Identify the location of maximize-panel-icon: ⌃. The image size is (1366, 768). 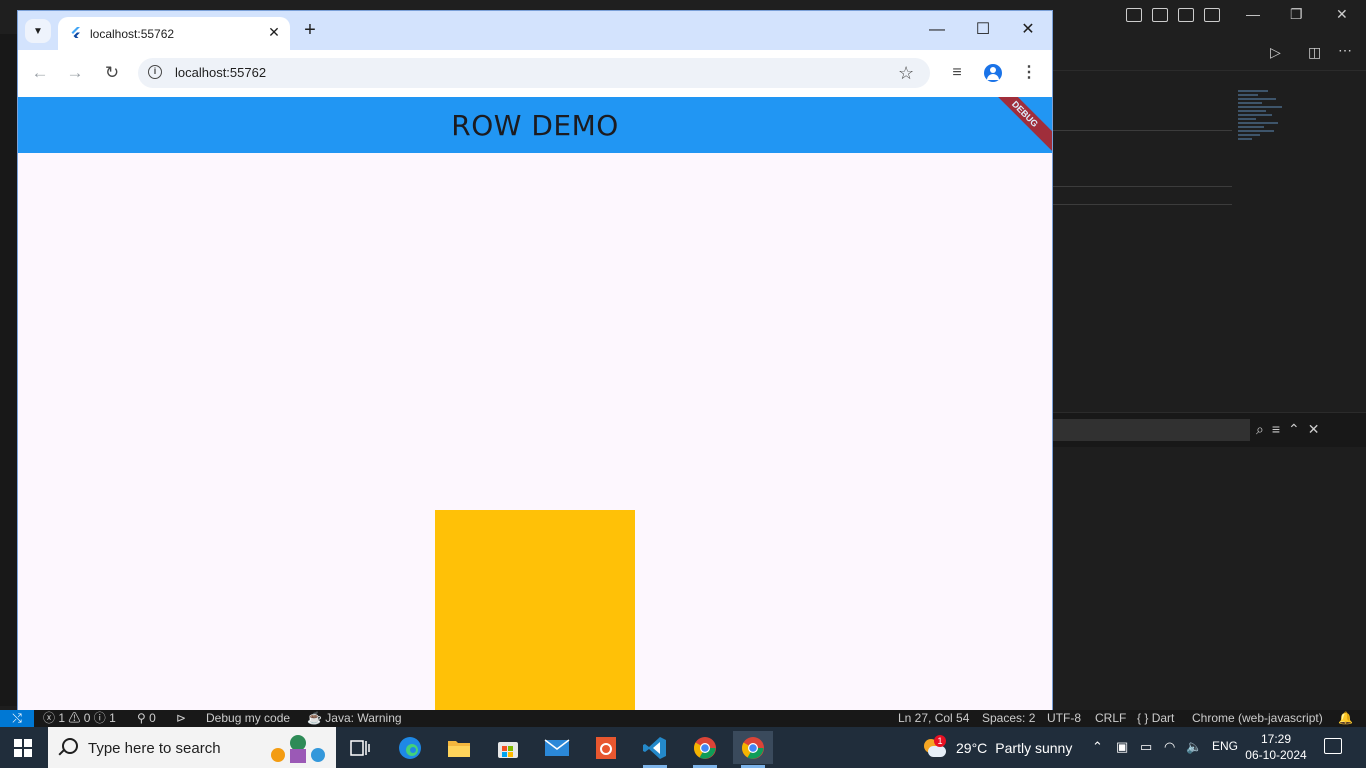
(1294, 429).